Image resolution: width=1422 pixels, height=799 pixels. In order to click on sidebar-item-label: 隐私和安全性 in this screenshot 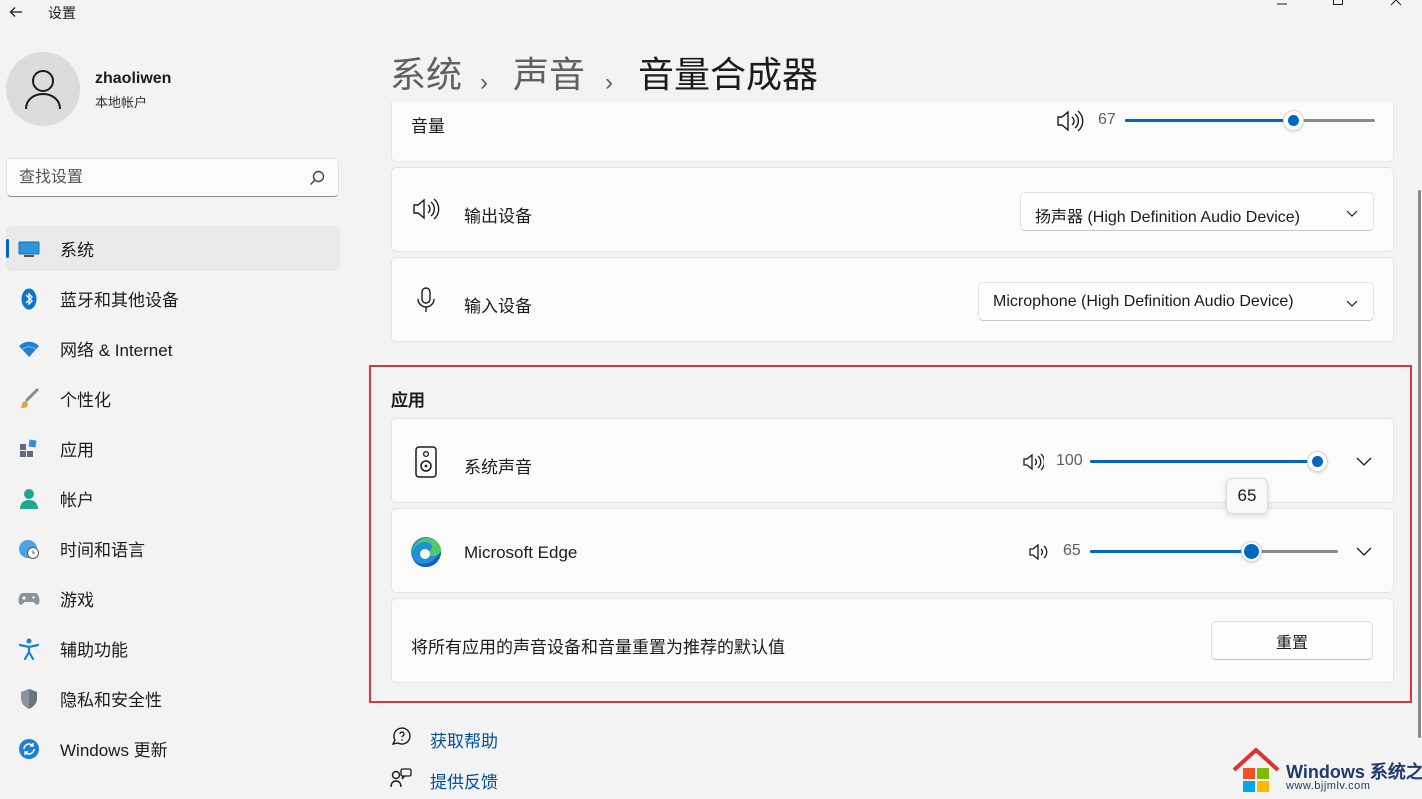, I will do `click(111, 700)`.